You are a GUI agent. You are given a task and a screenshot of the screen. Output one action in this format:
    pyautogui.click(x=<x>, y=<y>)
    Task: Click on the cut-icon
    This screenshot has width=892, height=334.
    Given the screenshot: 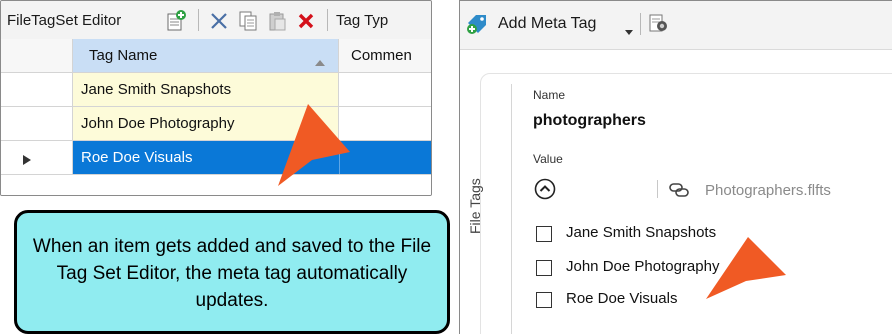 What is the action you would take?
    pyautogui.click(x=219, y=21)
    